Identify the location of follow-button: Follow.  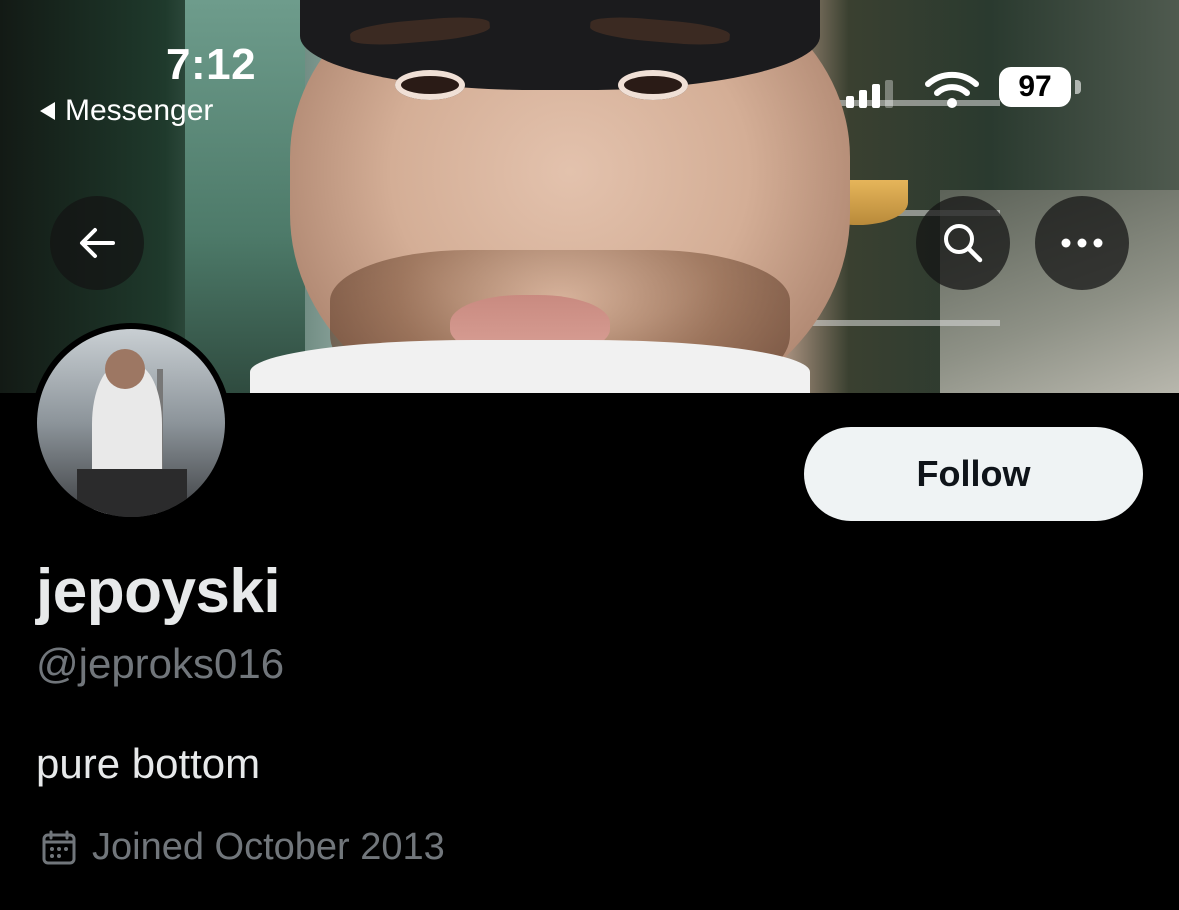
(973, 474).